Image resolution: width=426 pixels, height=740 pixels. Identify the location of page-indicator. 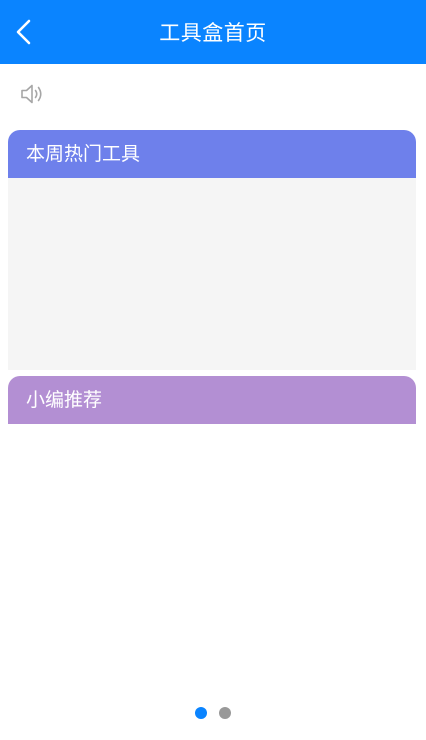
(213, 713).